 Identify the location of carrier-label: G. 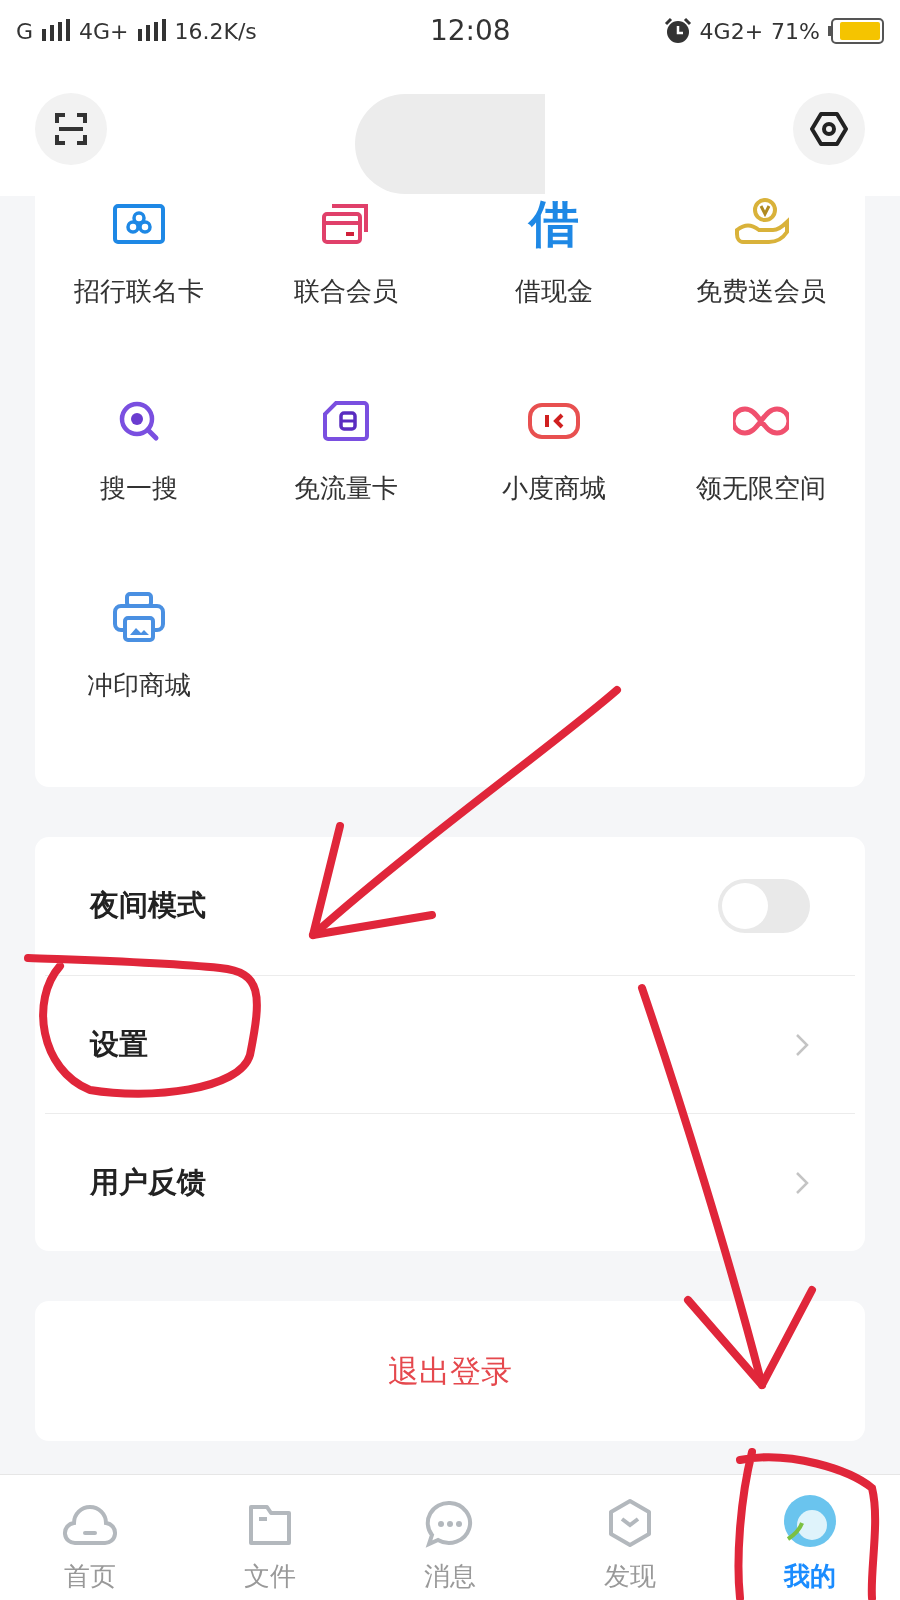
(25, 31).